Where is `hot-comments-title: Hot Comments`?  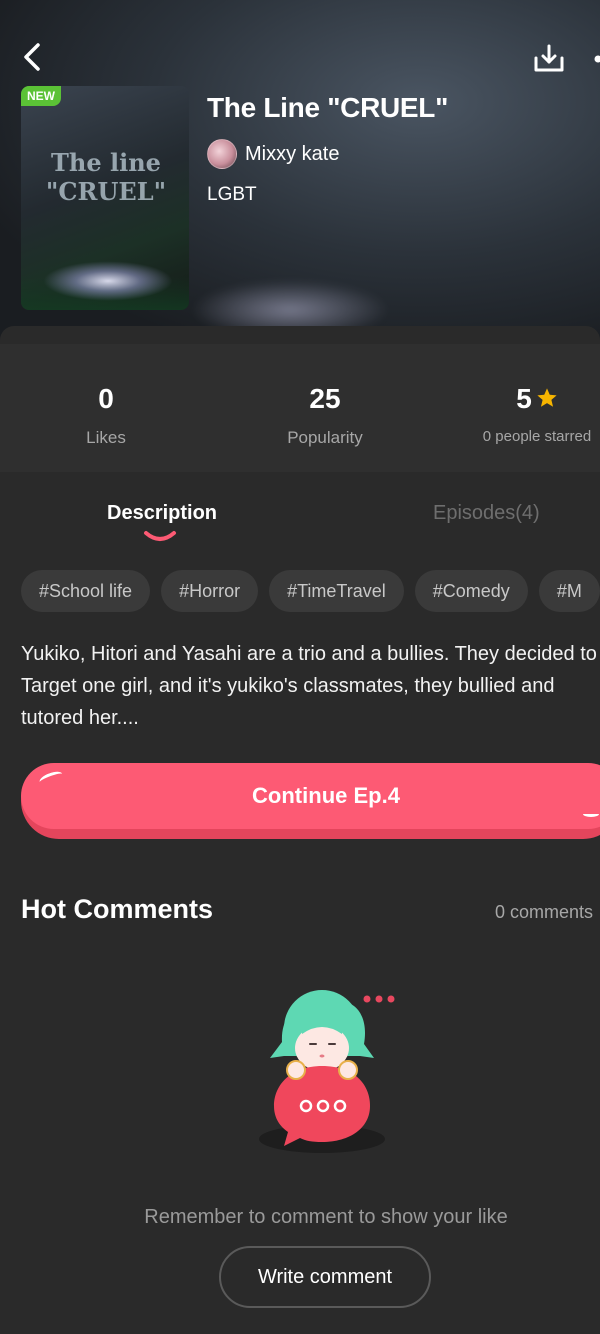 hot-comments-title: Hot Comments is located at coordinates (117, 909).